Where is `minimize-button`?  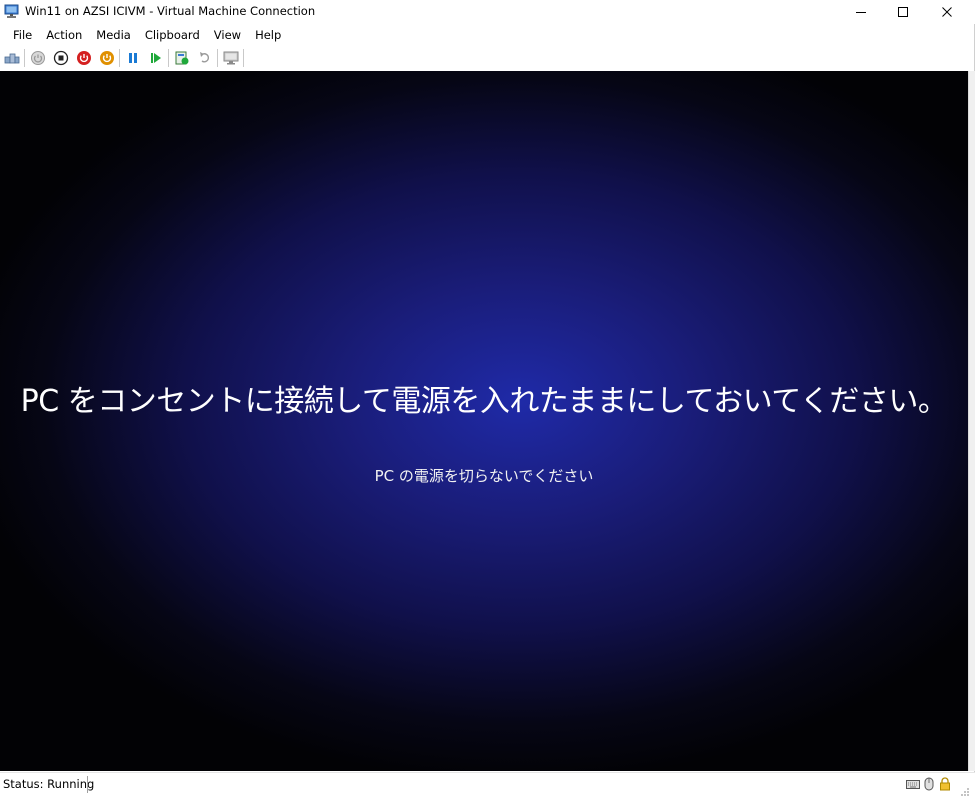 minimize-button is located at coordinates (860, 12).